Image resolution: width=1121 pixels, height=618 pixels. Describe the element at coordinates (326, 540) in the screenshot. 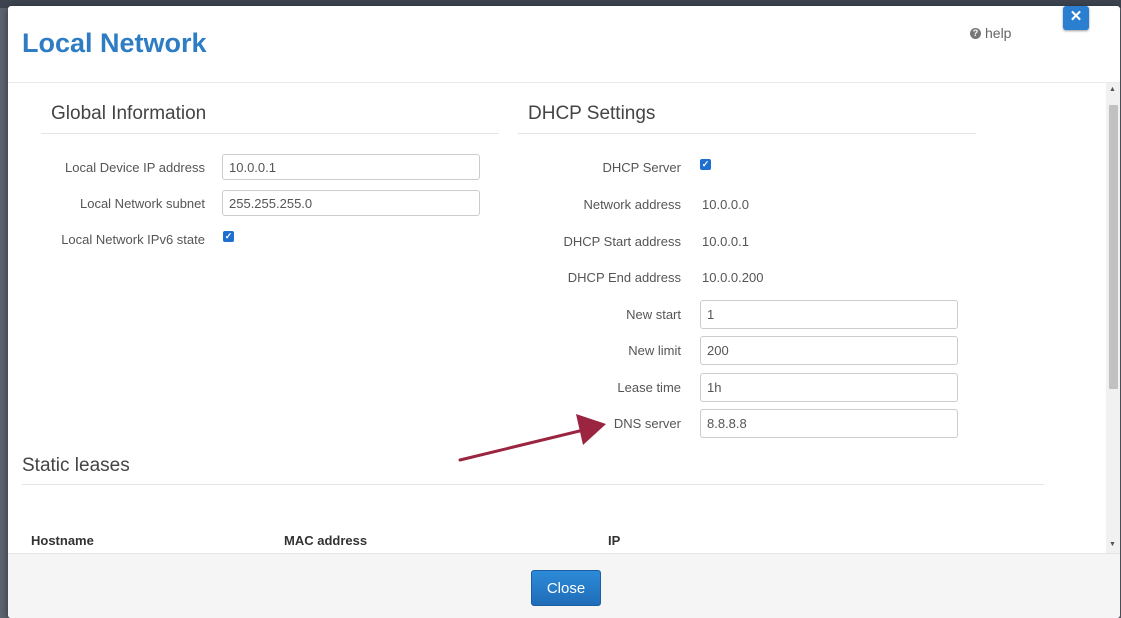

I see `column-header-mac: MAC address` at that location.